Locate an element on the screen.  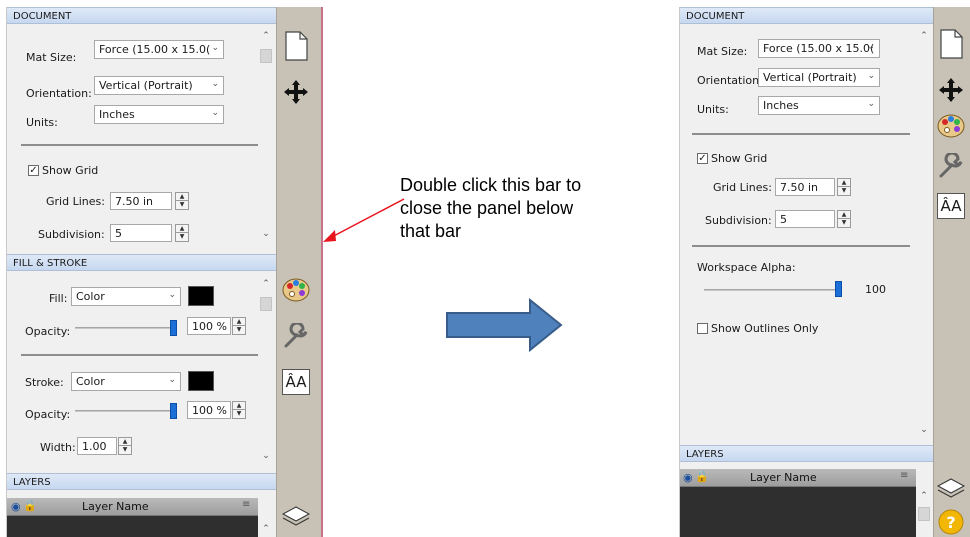
fill-opacity-label: Opacity: is located at coordinates (48, 331).